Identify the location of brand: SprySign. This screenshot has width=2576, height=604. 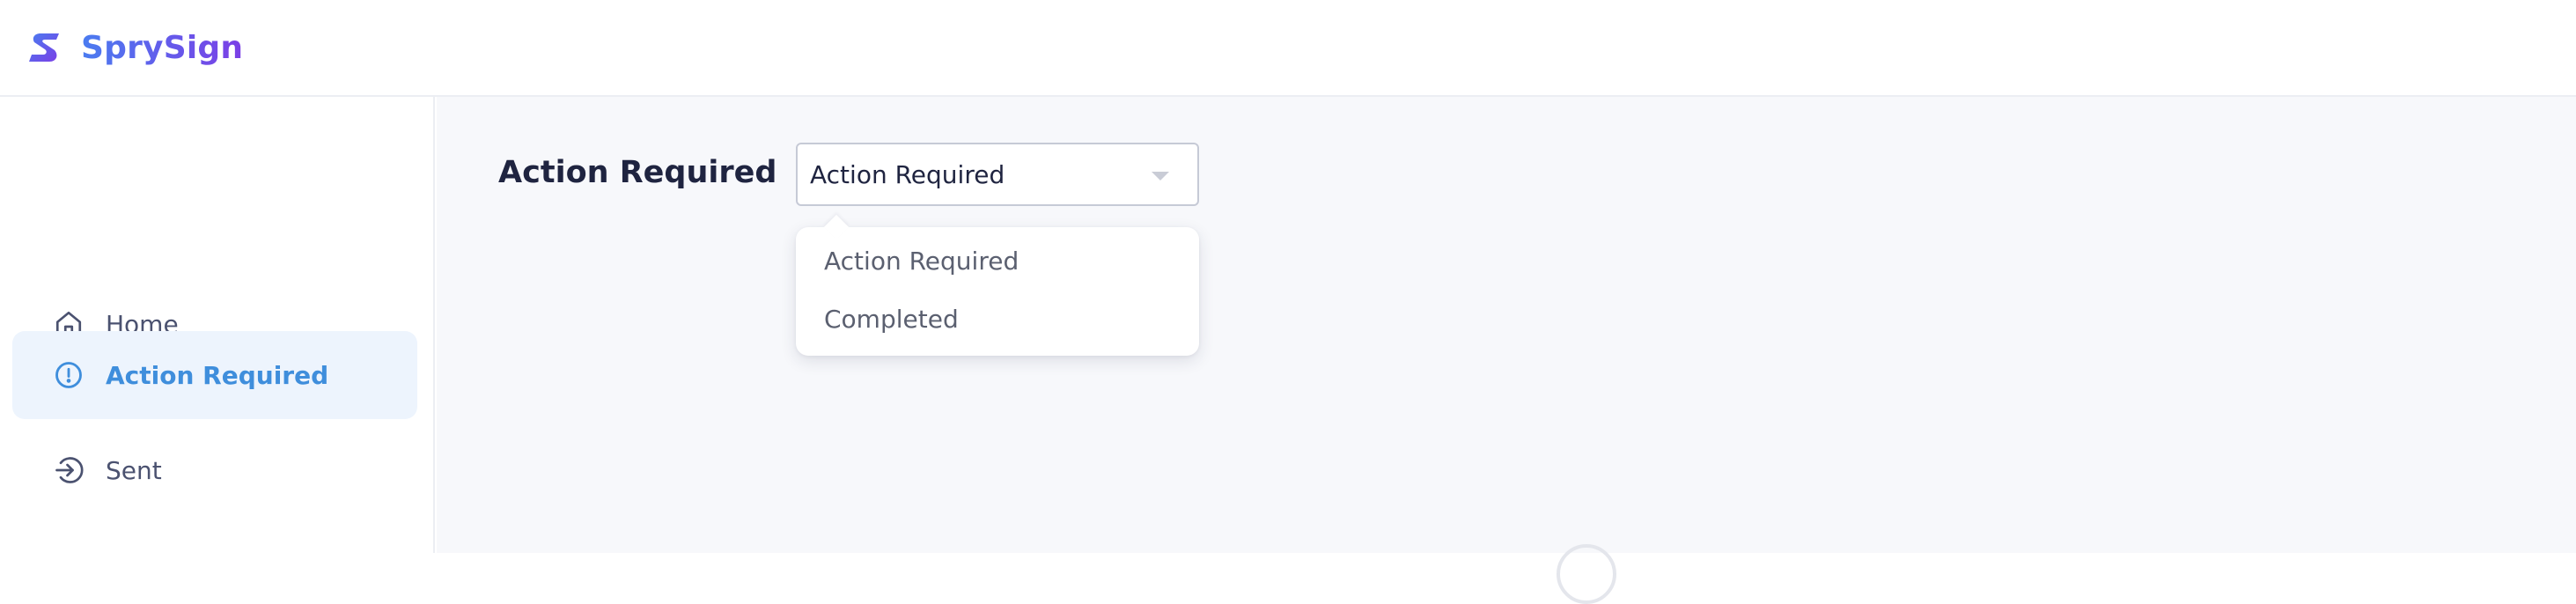
(135, 47).